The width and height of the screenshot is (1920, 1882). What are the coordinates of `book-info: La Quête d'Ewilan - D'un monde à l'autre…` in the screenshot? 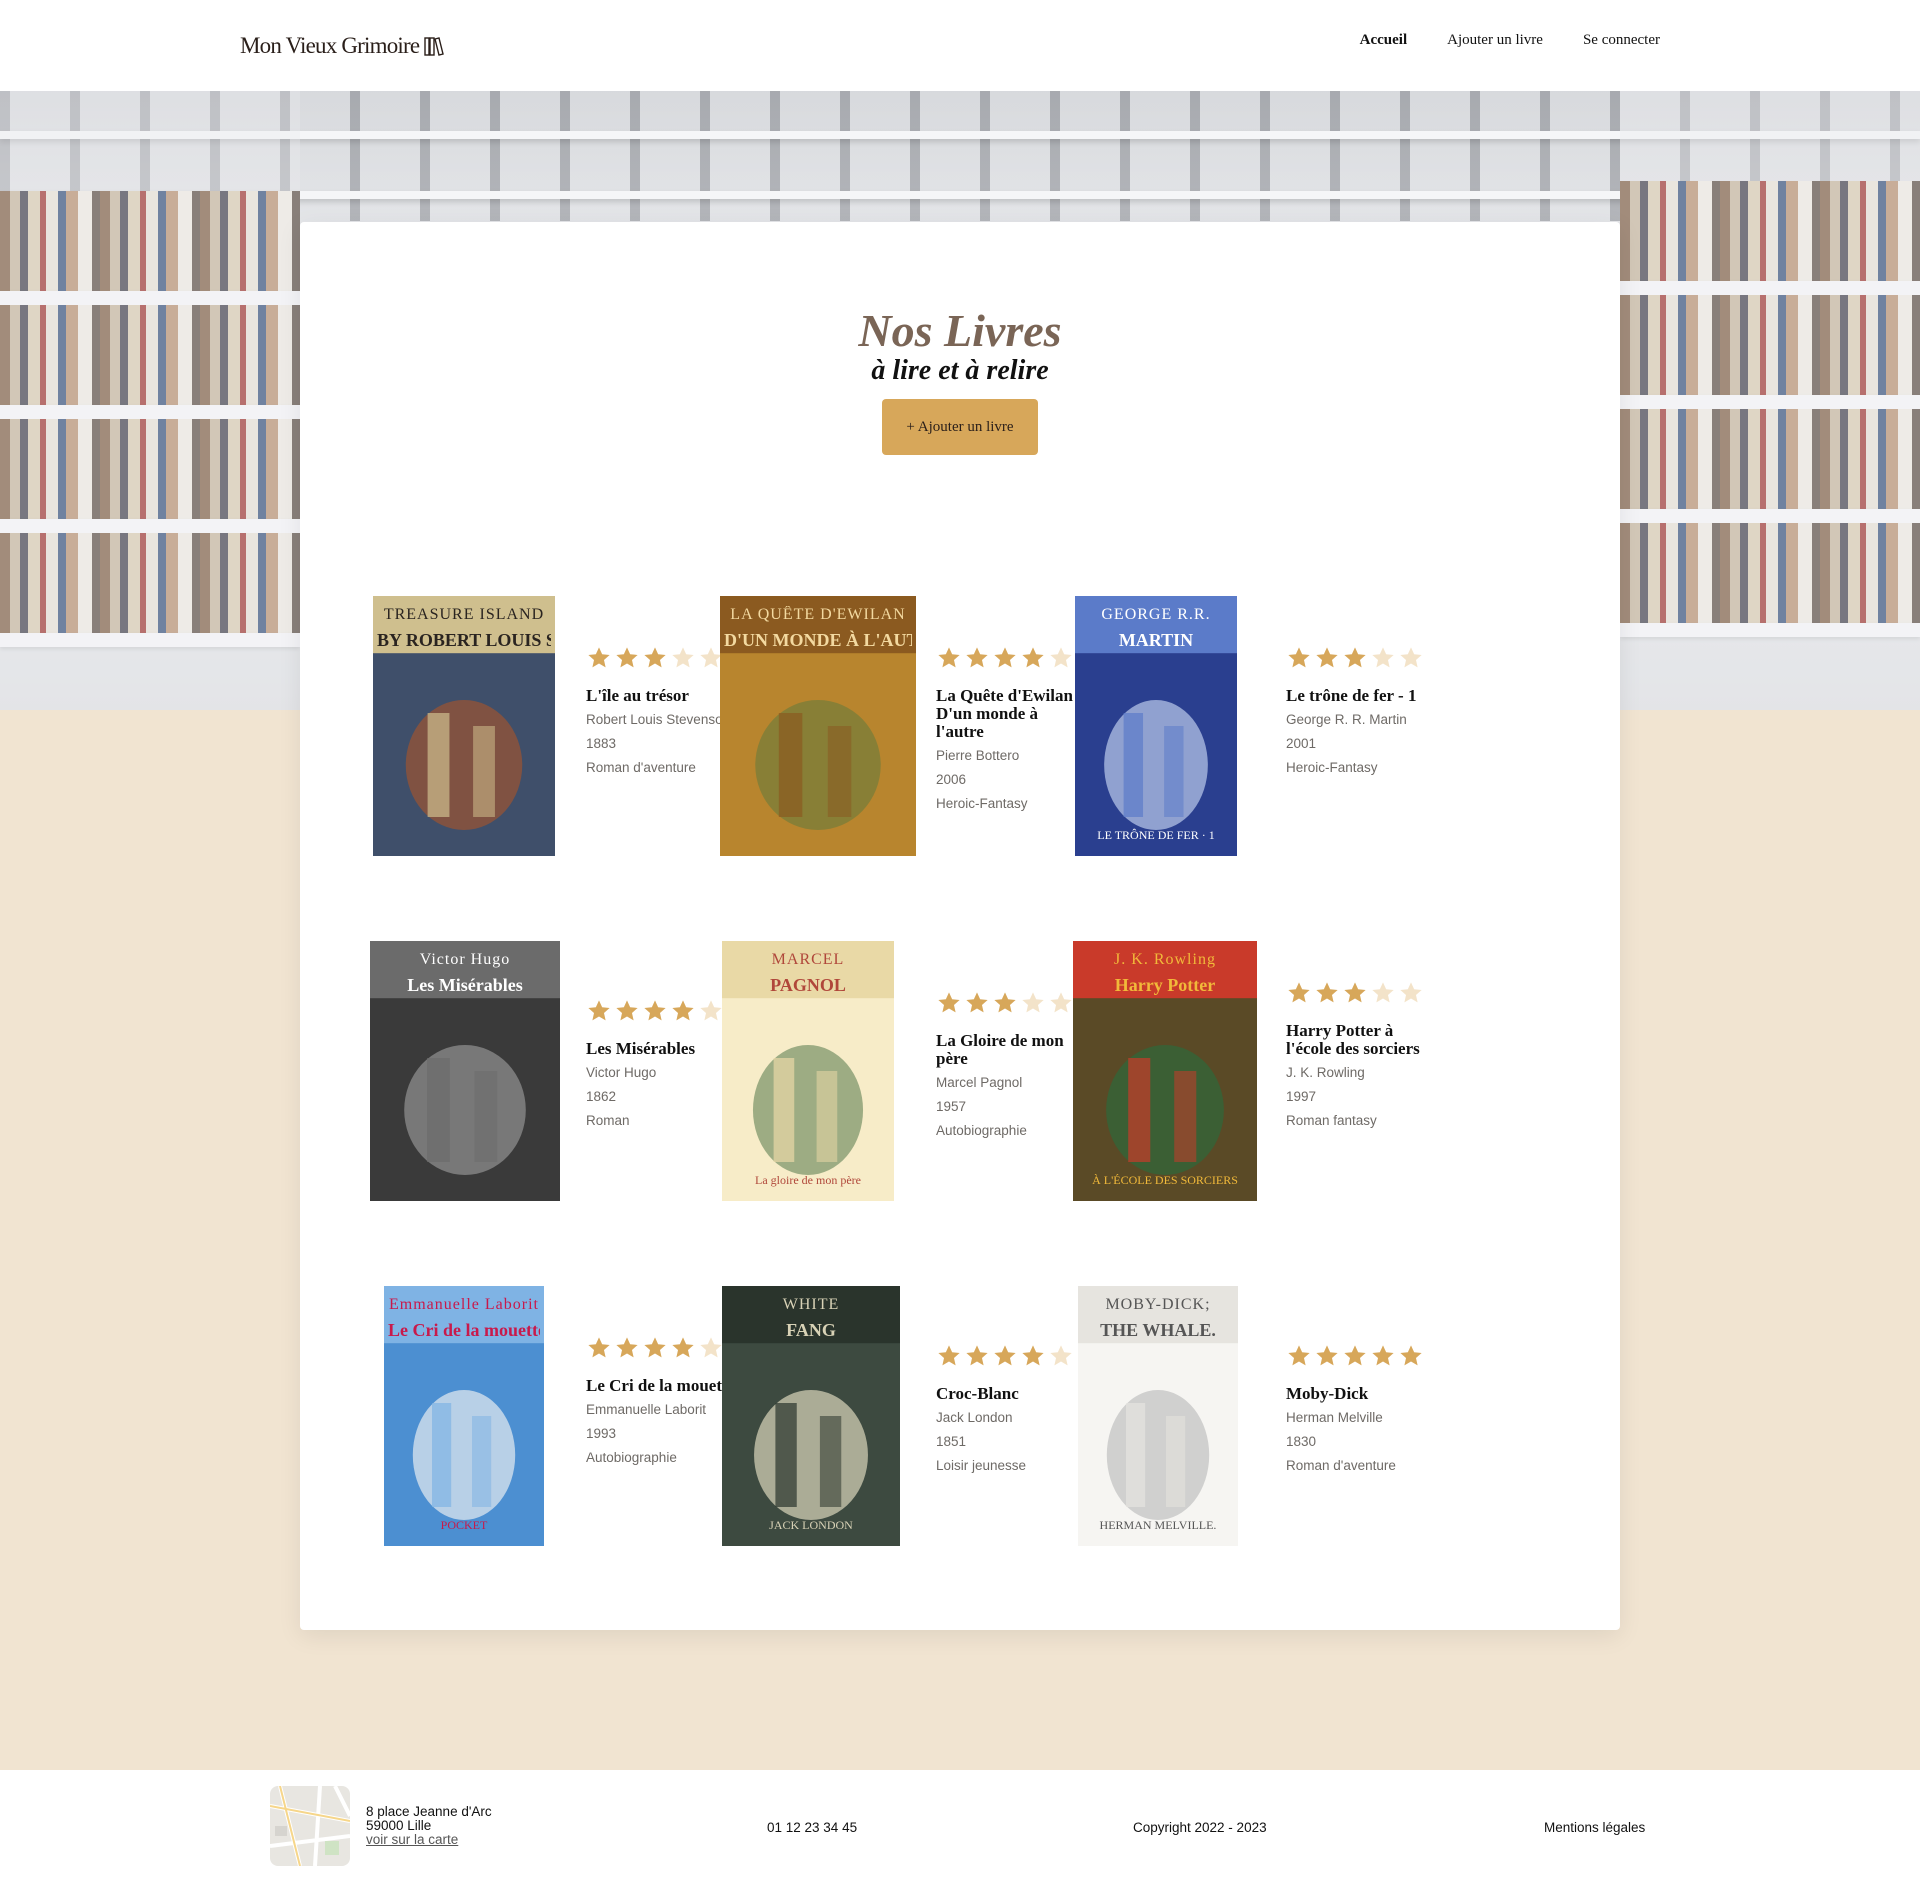 It's located at (1011, 728).